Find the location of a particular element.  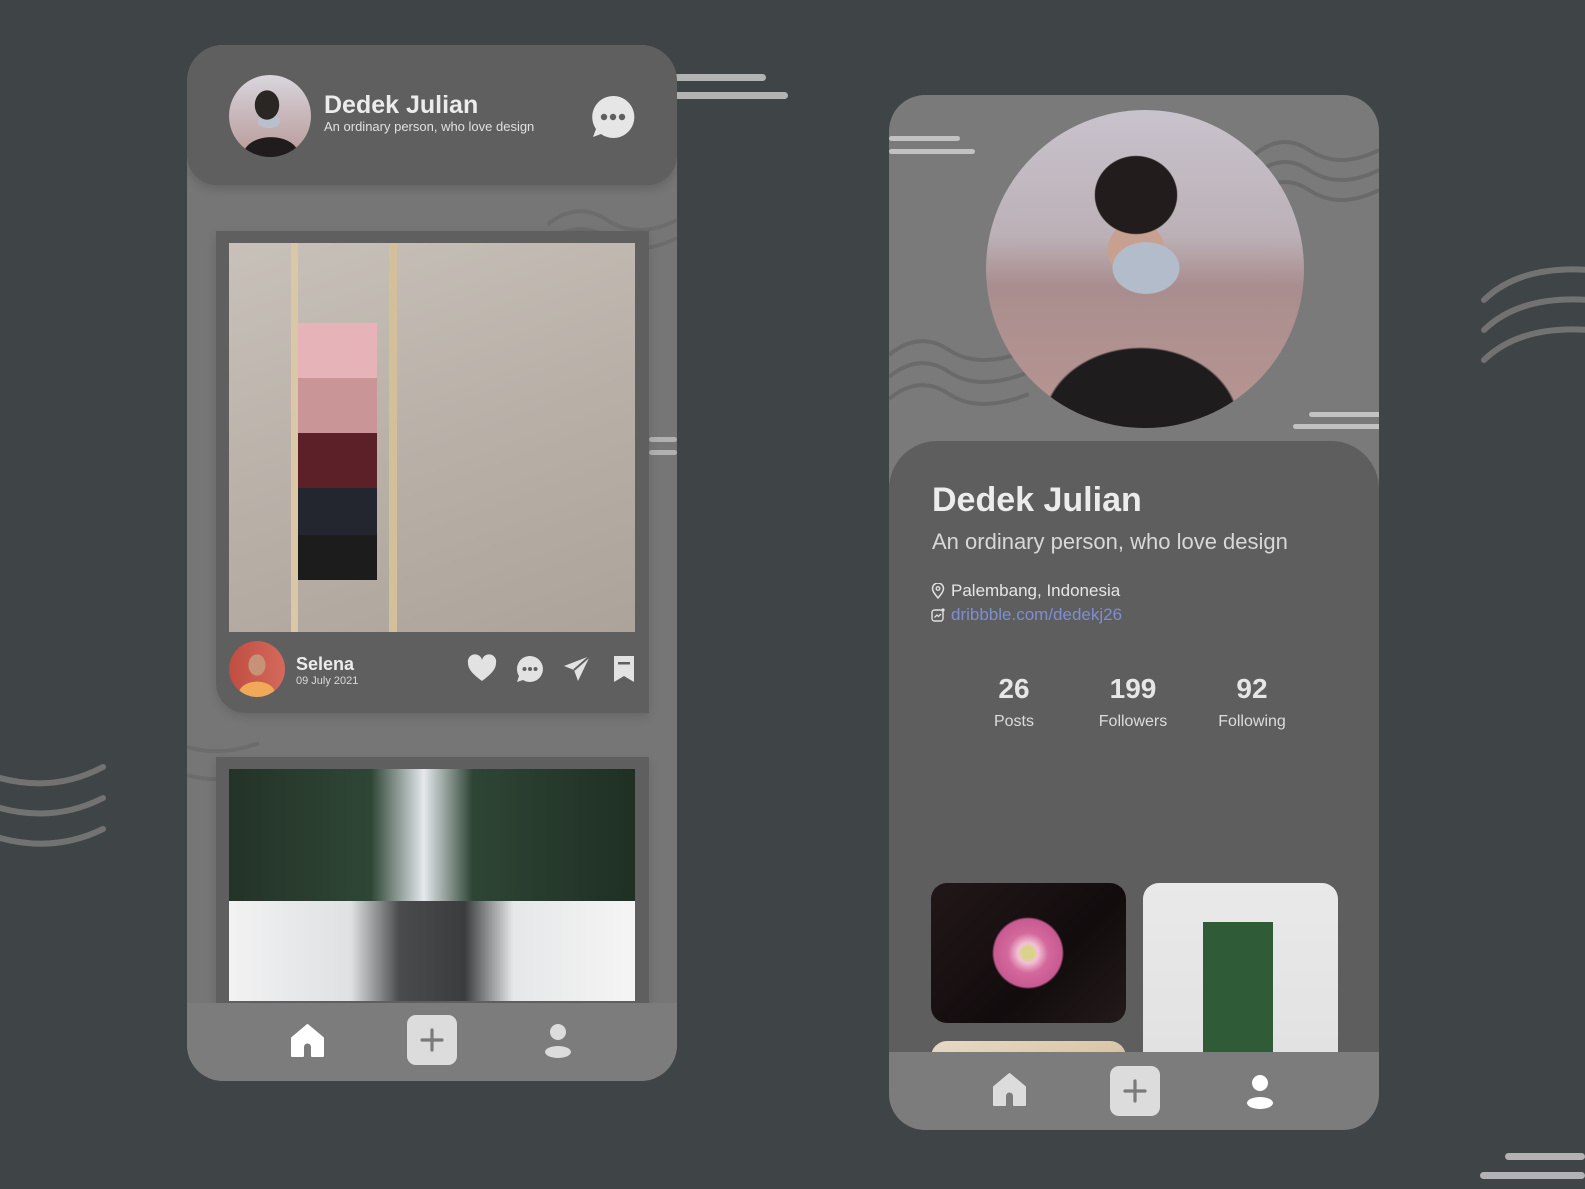

comment-button is located at coordinates (530, 669).